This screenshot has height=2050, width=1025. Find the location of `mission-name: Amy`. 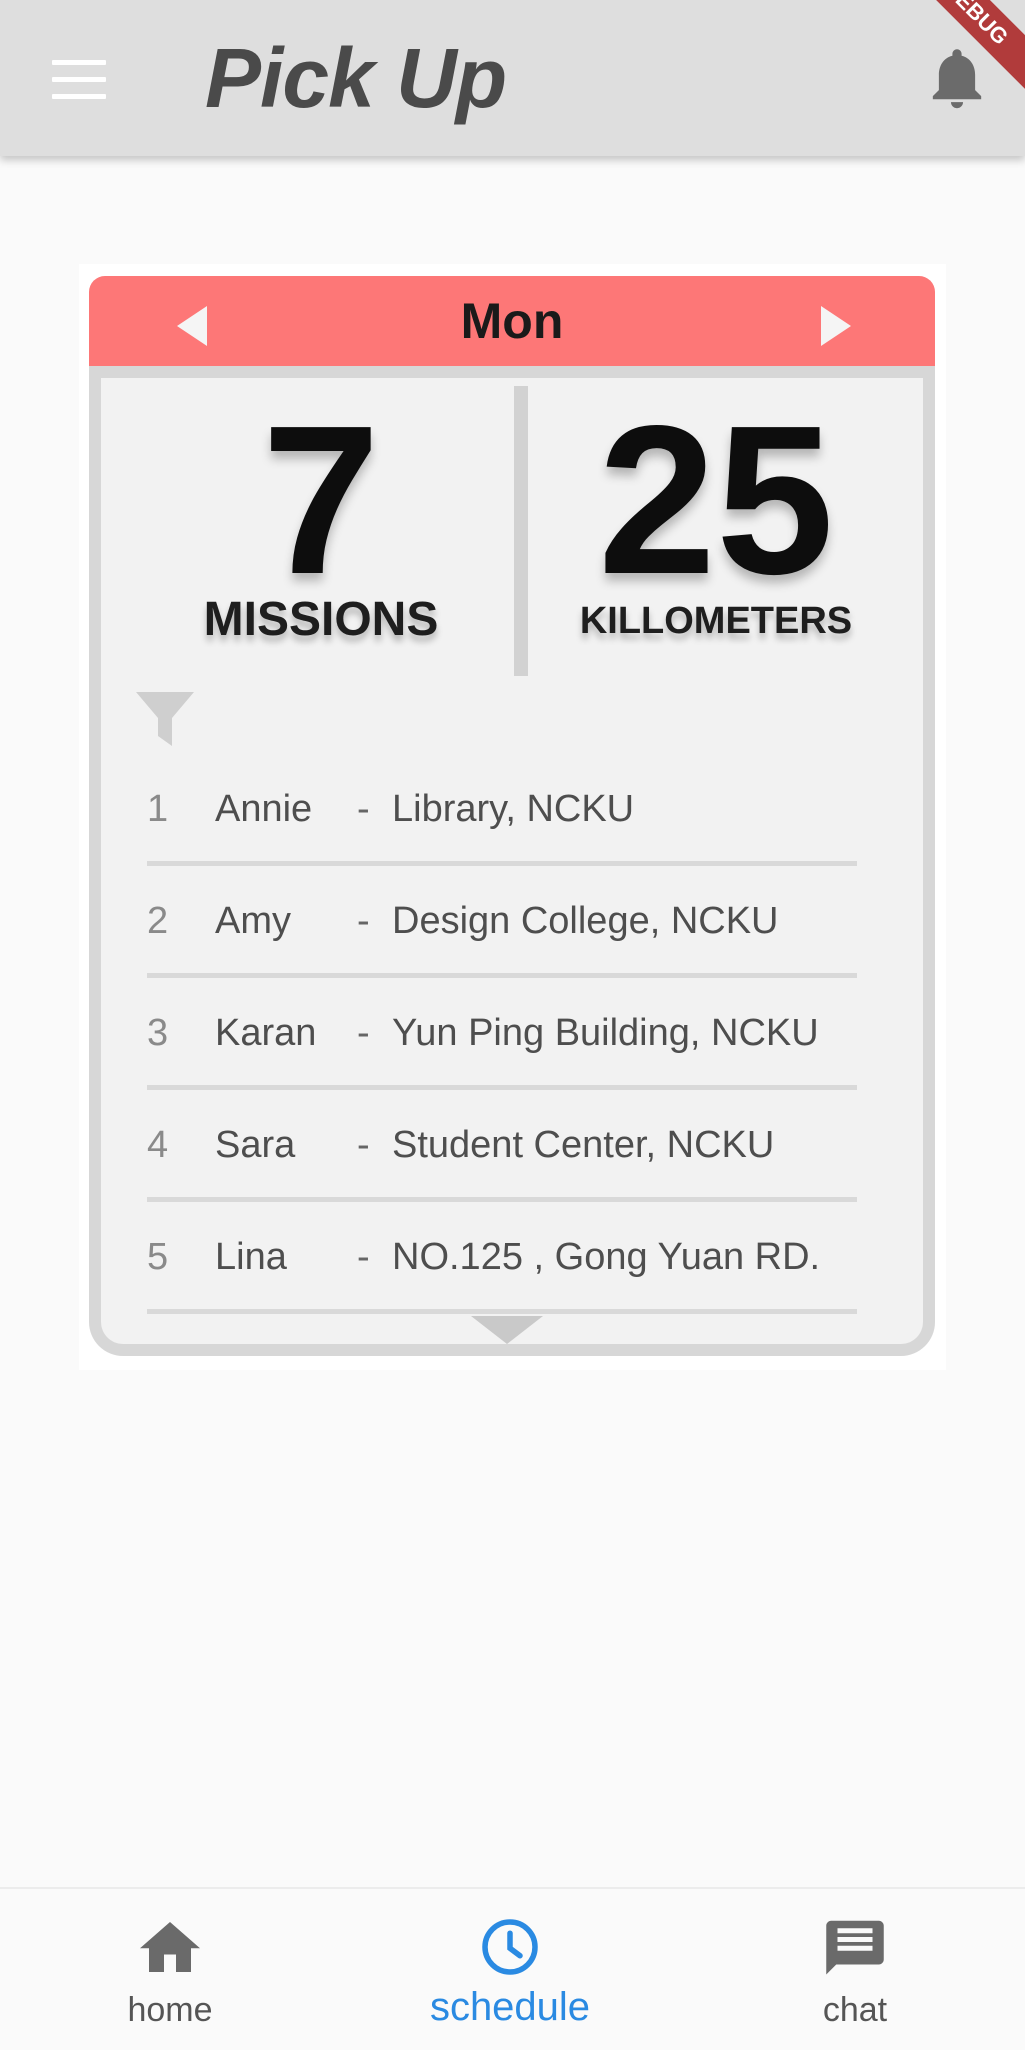

mission-name: Amy is located at coordinates (253, 921).